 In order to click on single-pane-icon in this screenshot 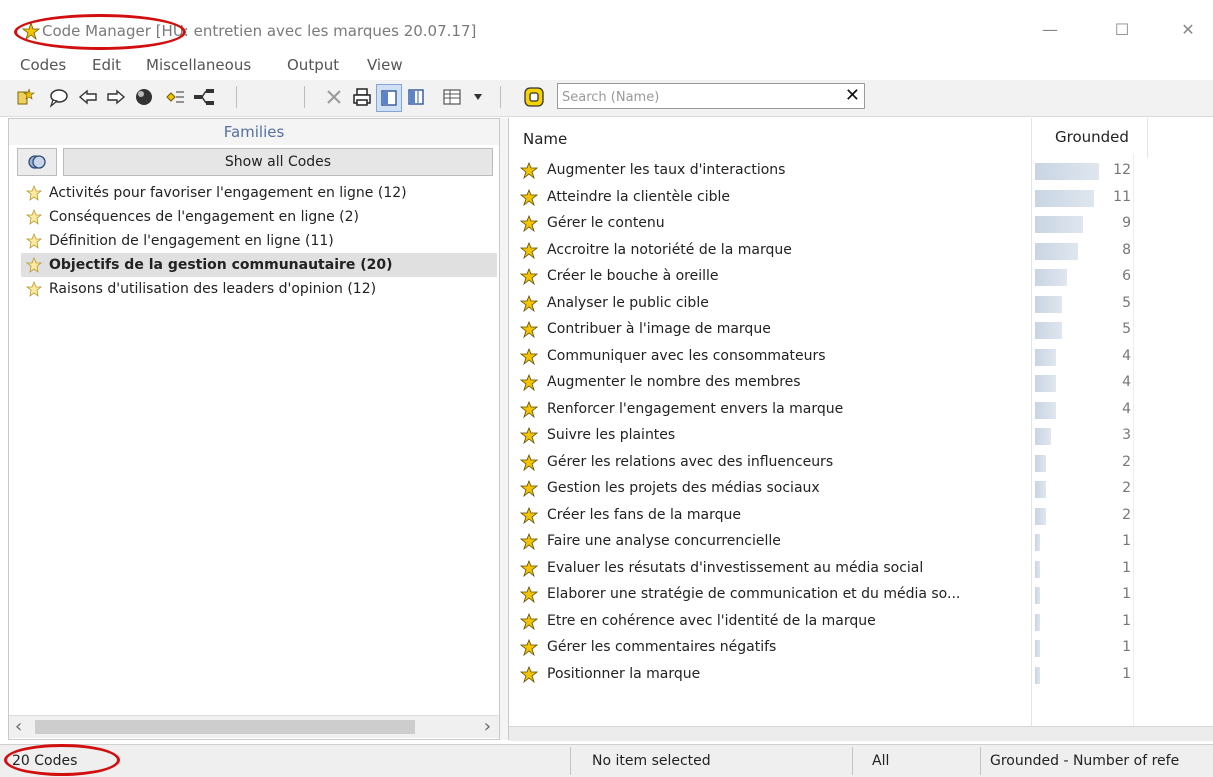, I will do `click(389, 98)`.